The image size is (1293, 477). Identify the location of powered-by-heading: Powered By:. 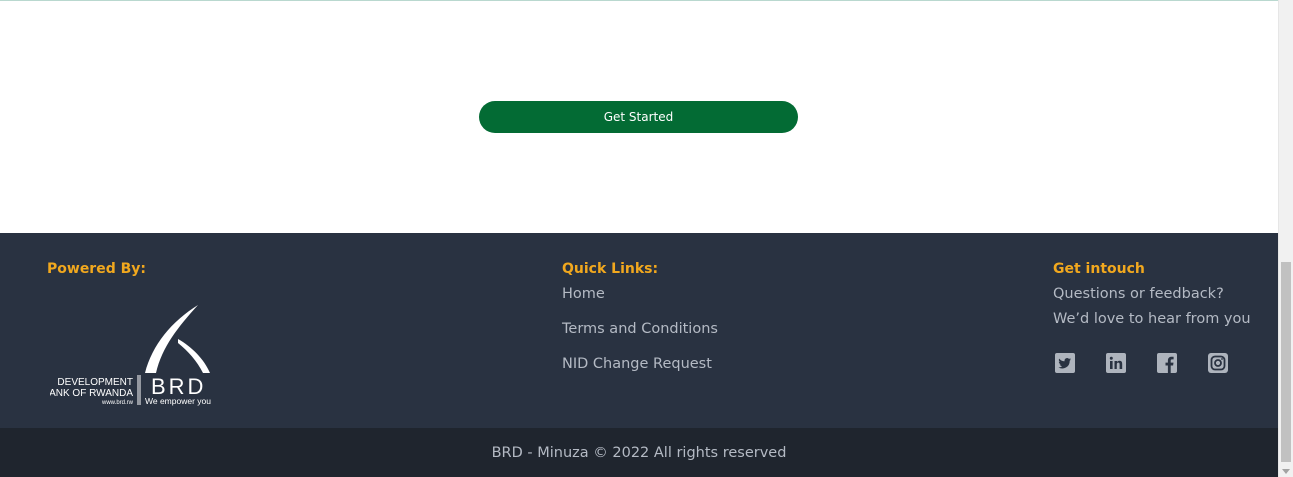
(96, 269).